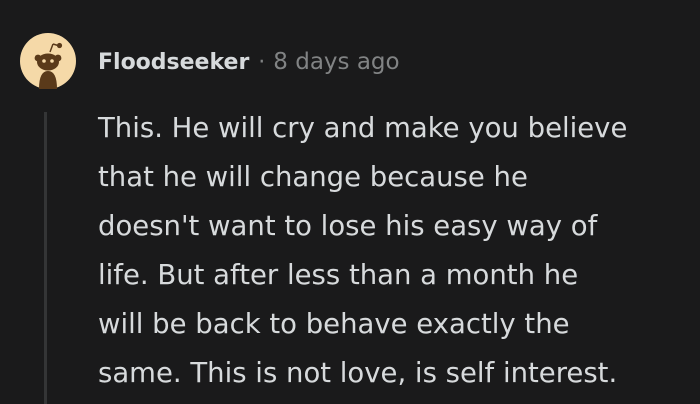 Image resolution: width=700 pixels, height=404 pixels. I want to click on comment-body-line: will be back to behave exactly the, so click(334, 324).